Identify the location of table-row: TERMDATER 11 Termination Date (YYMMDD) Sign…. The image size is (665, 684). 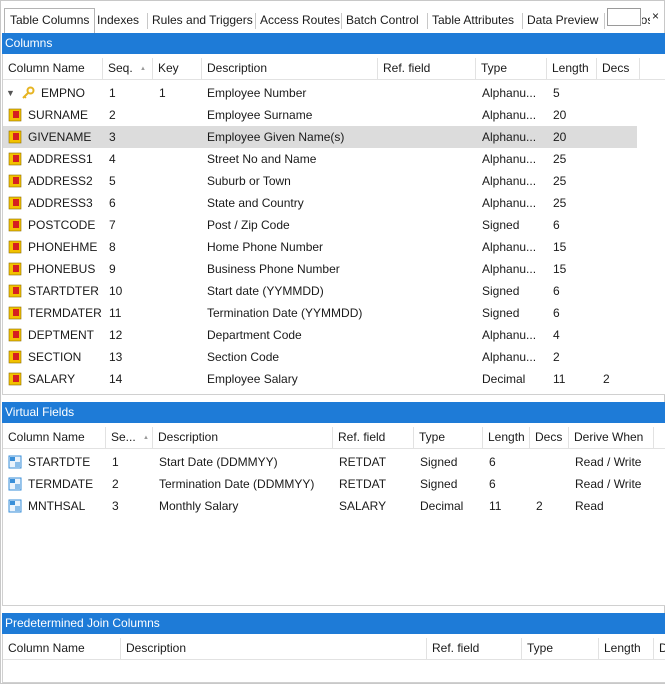
(334, 313).